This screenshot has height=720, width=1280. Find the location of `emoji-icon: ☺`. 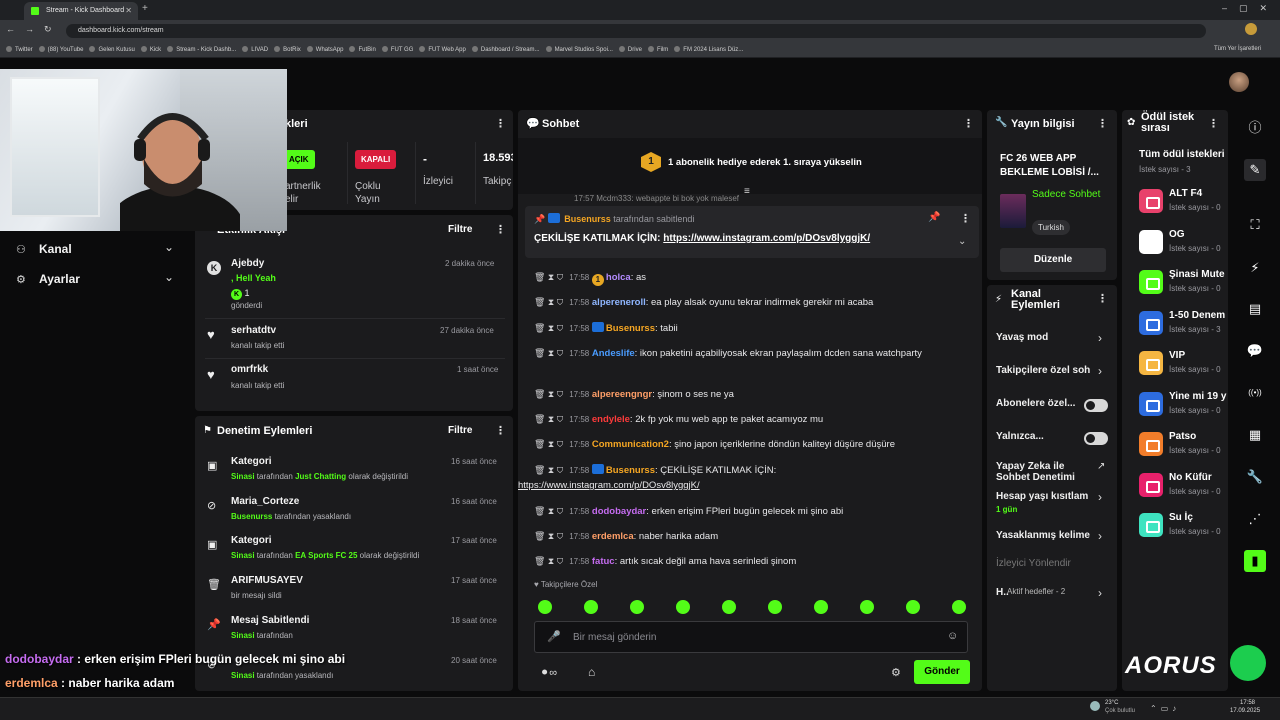

emoji-icon: ☺ is located at coordinates (952, 636).